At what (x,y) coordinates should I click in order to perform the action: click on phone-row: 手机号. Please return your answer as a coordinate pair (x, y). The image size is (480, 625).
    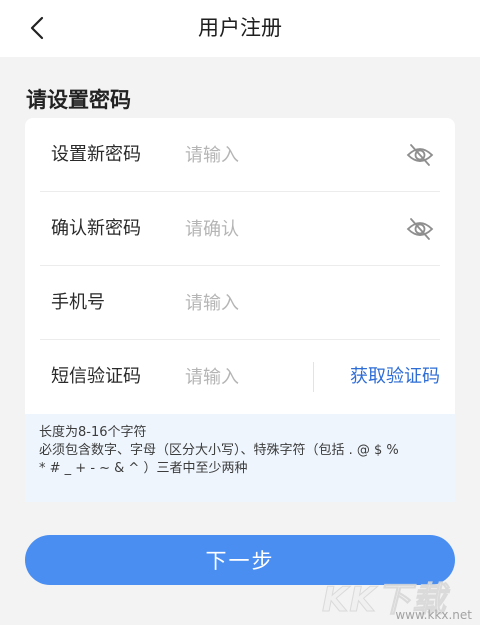
    Looking at the image, I should click on (240, 303).